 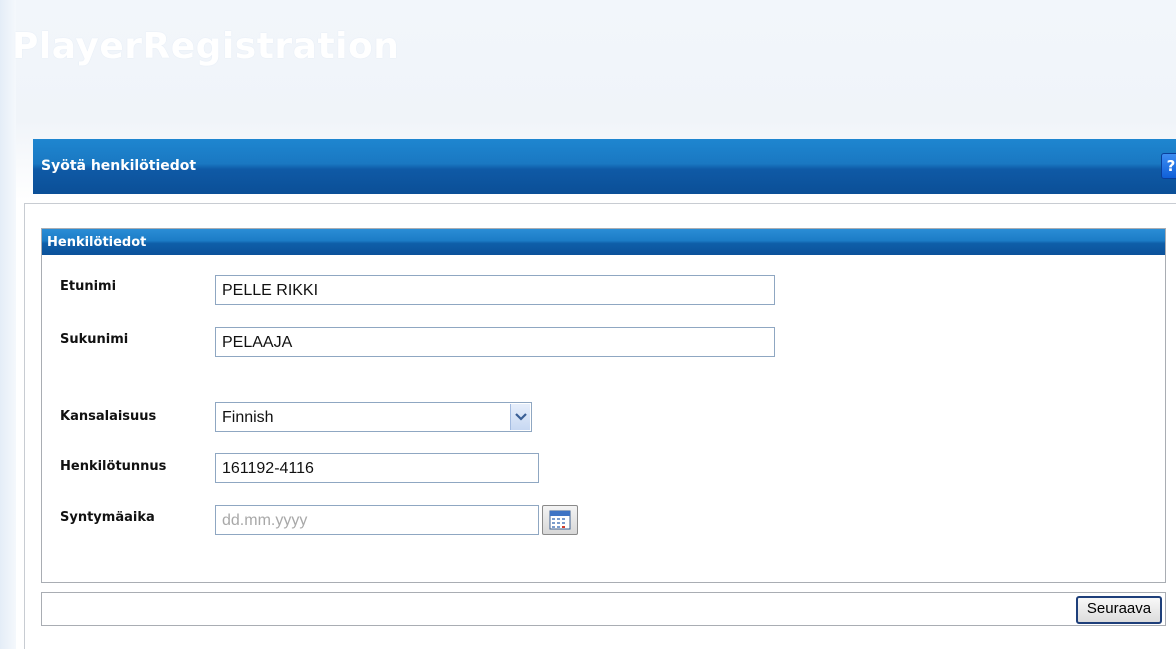 What do you see at coordinates (108, 416) in the screenshot?
I see `nationality-label: Kansalaisuus` at bounding box center [108, 416].